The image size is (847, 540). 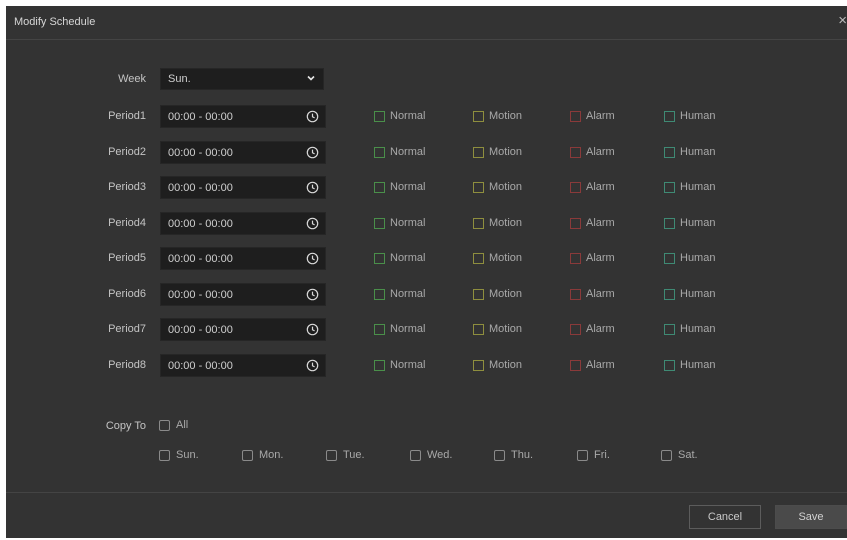 I want to click on period7-motion-checkbox: Motion, so click(x=497, y=329).